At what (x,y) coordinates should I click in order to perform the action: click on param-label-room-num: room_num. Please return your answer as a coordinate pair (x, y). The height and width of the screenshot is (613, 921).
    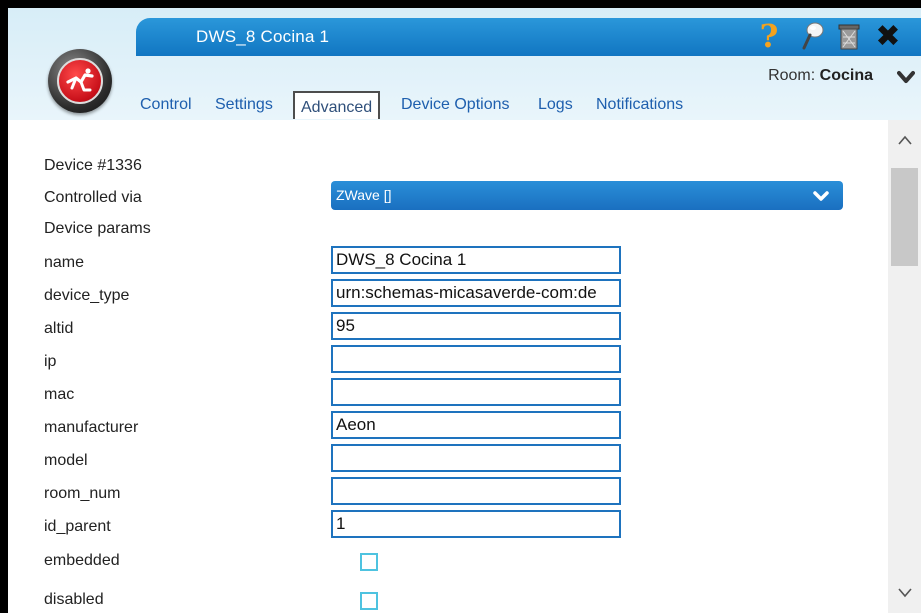
    Looking at the image, I should click on (82, 493).